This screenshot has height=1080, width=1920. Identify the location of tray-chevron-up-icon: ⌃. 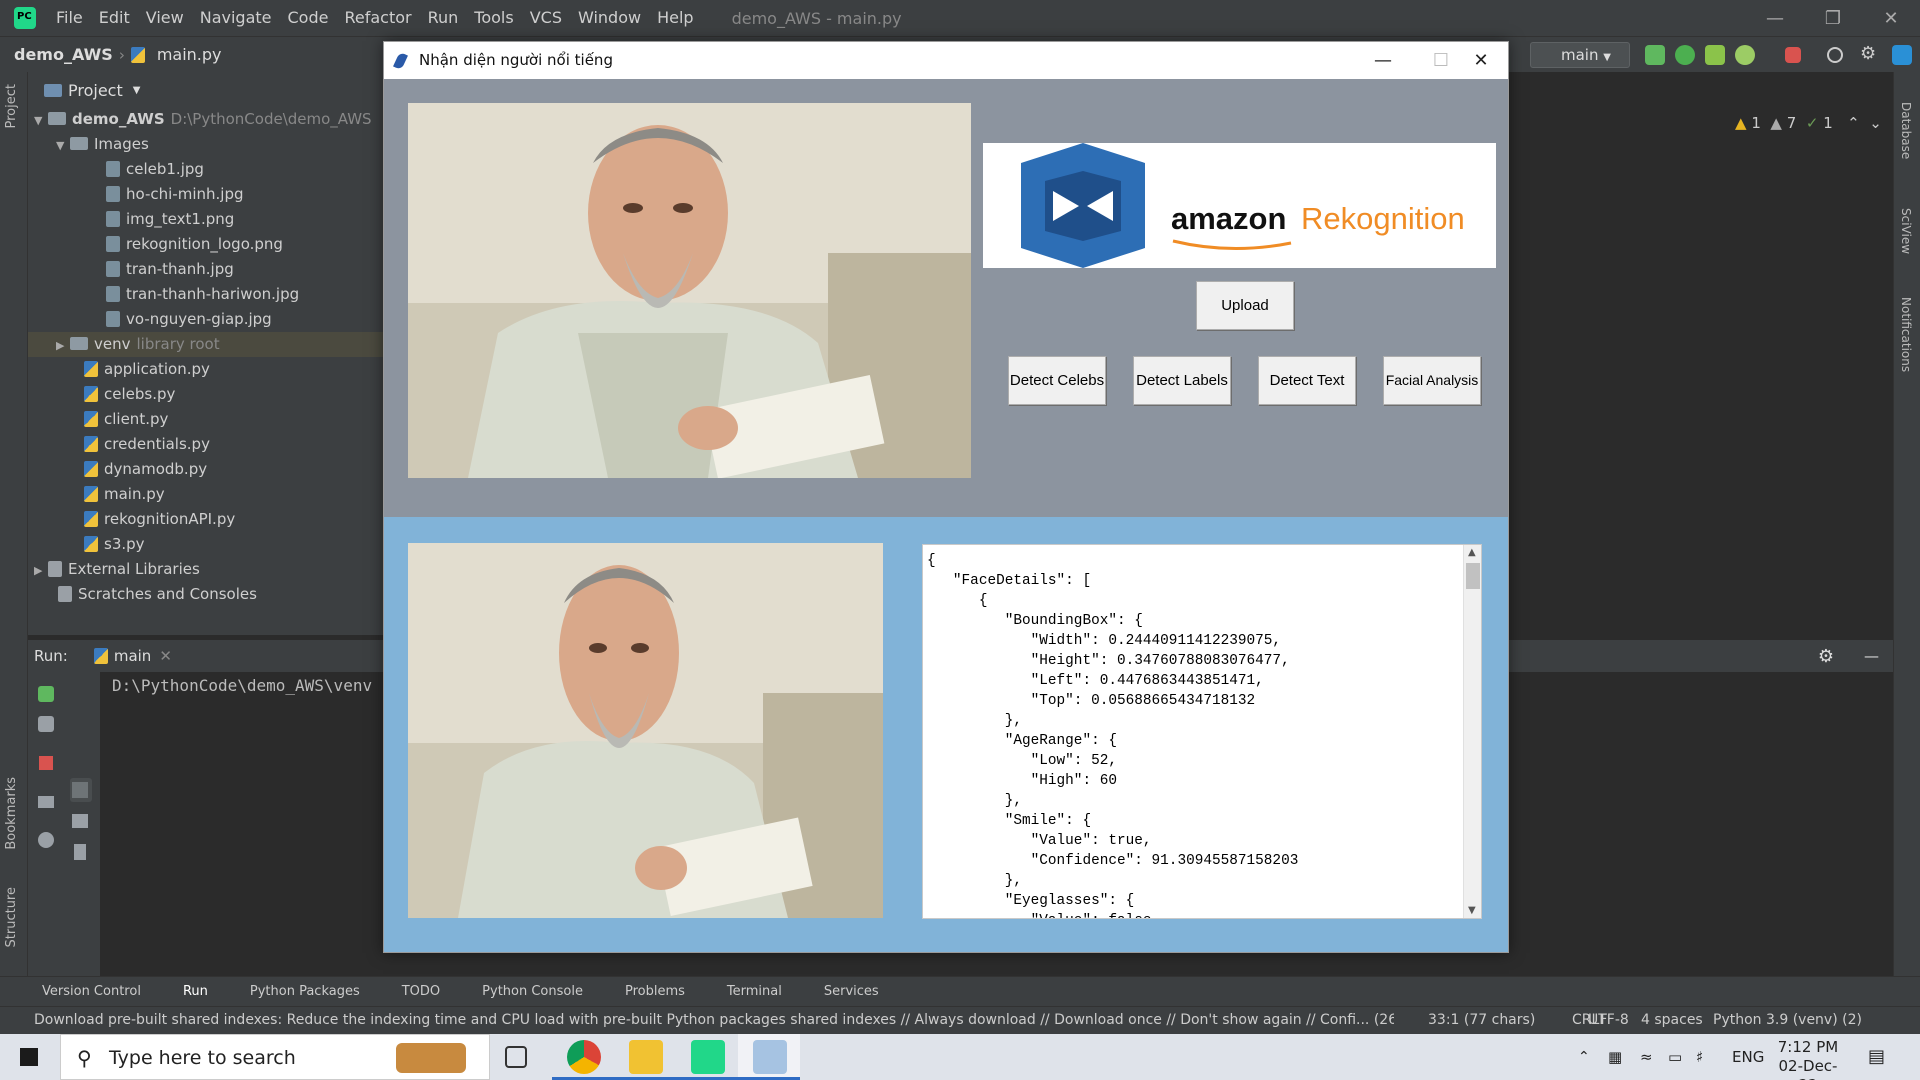
(1584, 1057).